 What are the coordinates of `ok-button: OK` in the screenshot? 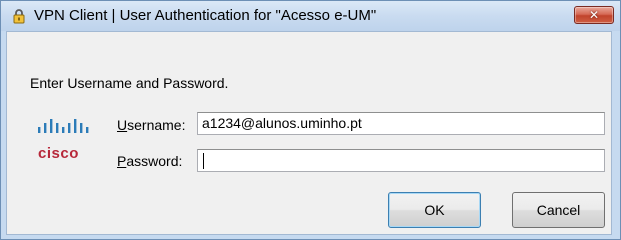 It's located at (434, 210).